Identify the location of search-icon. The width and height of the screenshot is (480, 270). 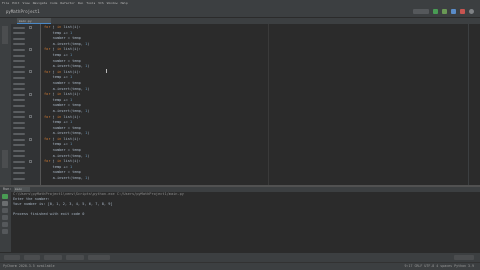
(471, 11).